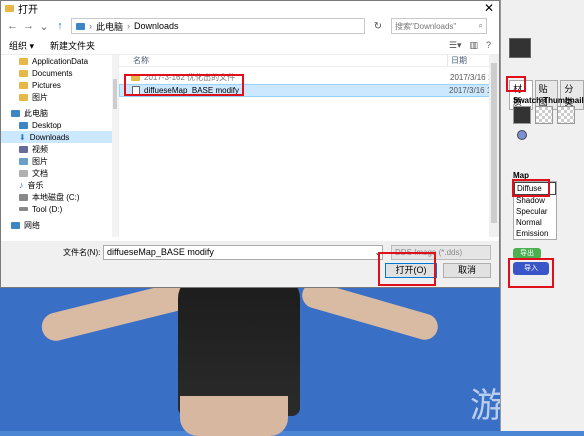 Image resolution: width=584 pixels, height=436 pixels. What do you see at coordinates (22, 137) in the screenshot?
I see `download-icon: ⬇` at bounding box center [22, 137].